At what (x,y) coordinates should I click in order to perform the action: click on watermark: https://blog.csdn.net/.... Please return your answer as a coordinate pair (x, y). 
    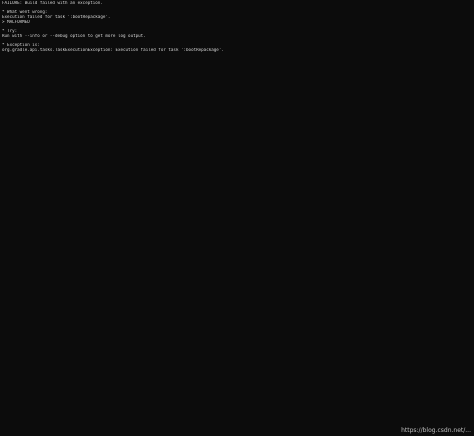
    Looking at the image, I should click on (436, 430).